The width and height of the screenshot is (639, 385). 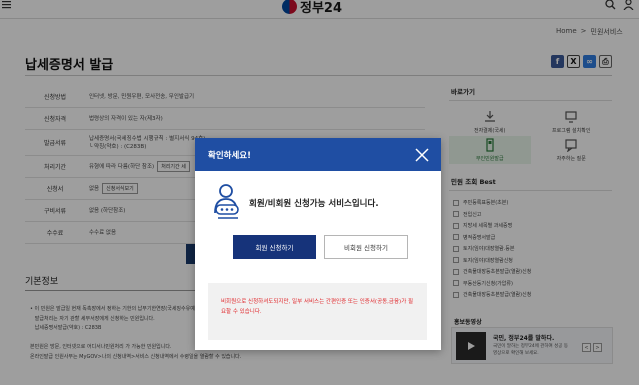 What do you see at coordinates (274, 247) in the screenshot?
I see `member-apply-button: 회원 신청하기` at bounding box center [274, 247].